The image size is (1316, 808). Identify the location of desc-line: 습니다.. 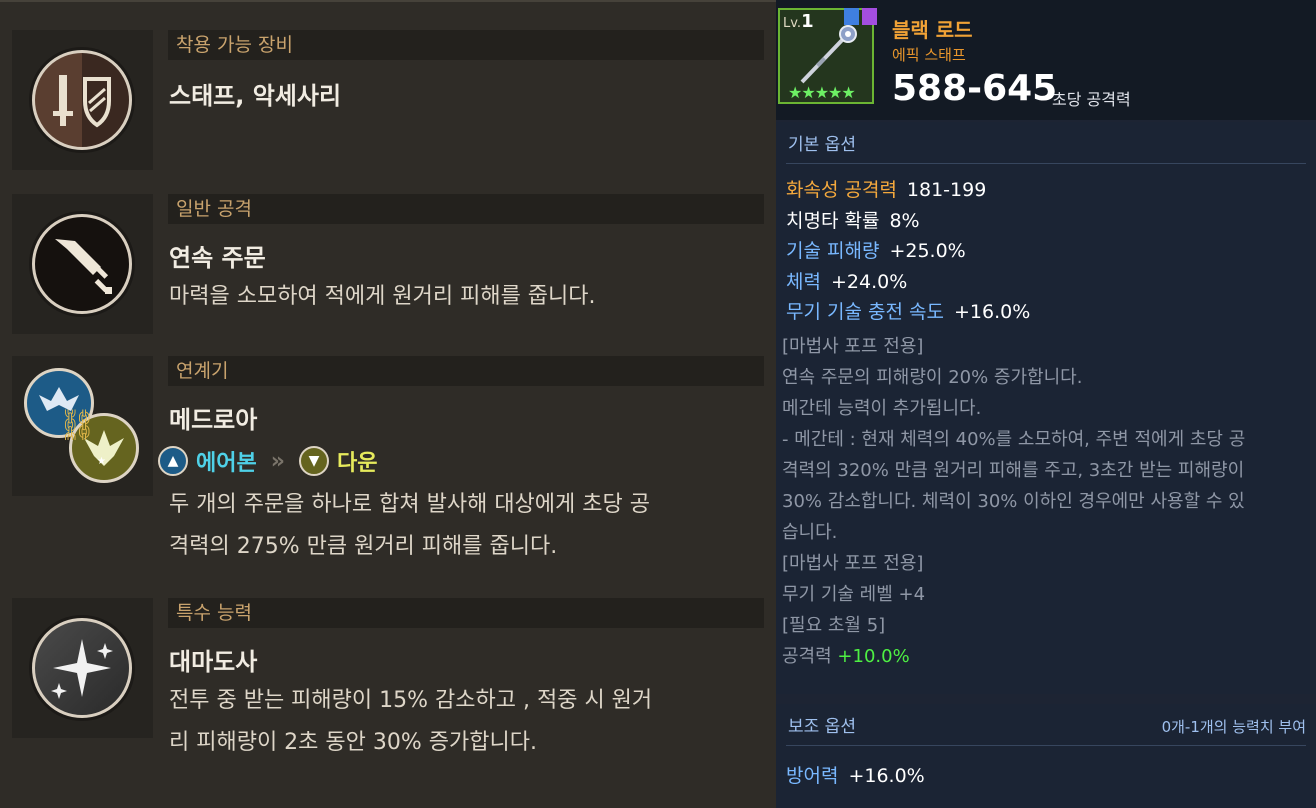
(810, 532).